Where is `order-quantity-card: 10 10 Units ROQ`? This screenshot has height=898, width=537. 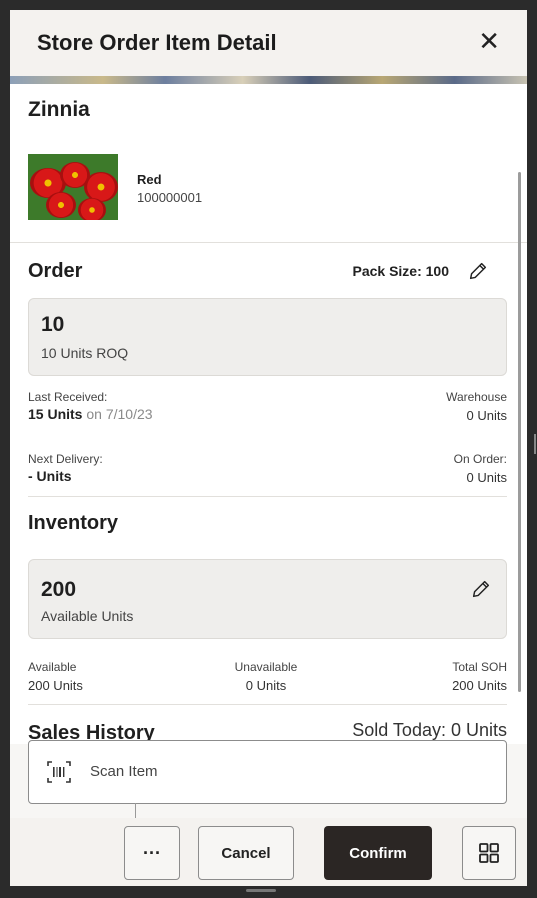 order-quantity-card: 10 10 Units ROQ is located at coordinates (267, 337).